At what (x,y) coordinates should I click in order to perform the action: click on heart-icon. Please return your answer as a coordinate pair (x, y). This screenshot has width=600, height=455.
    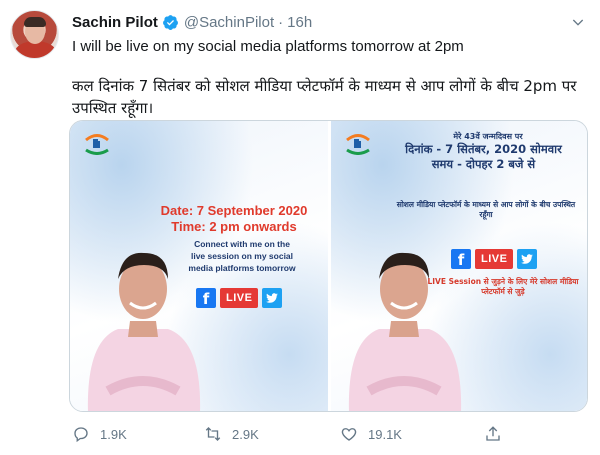
    Looking at the image, I should click on (349, 434).